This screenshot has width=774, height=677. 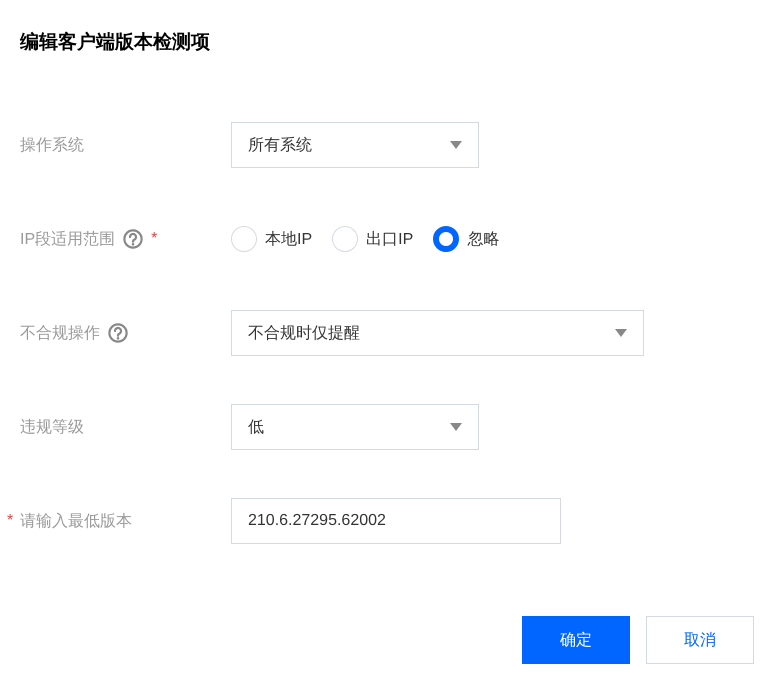 I want to click on field-label: 违规等级, so click(x=52, y=428).